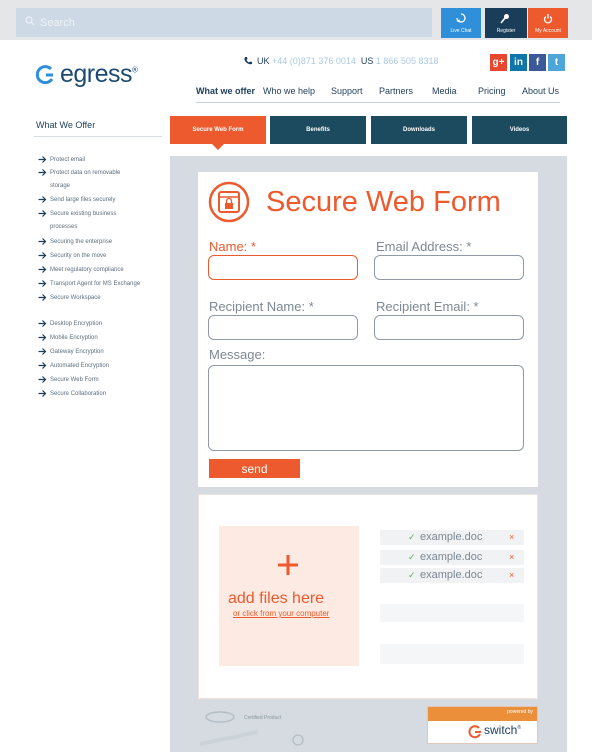  Describe the element at coordinates (396, 91) in the screenshot. I see `nav-partners: Partners` at that location.